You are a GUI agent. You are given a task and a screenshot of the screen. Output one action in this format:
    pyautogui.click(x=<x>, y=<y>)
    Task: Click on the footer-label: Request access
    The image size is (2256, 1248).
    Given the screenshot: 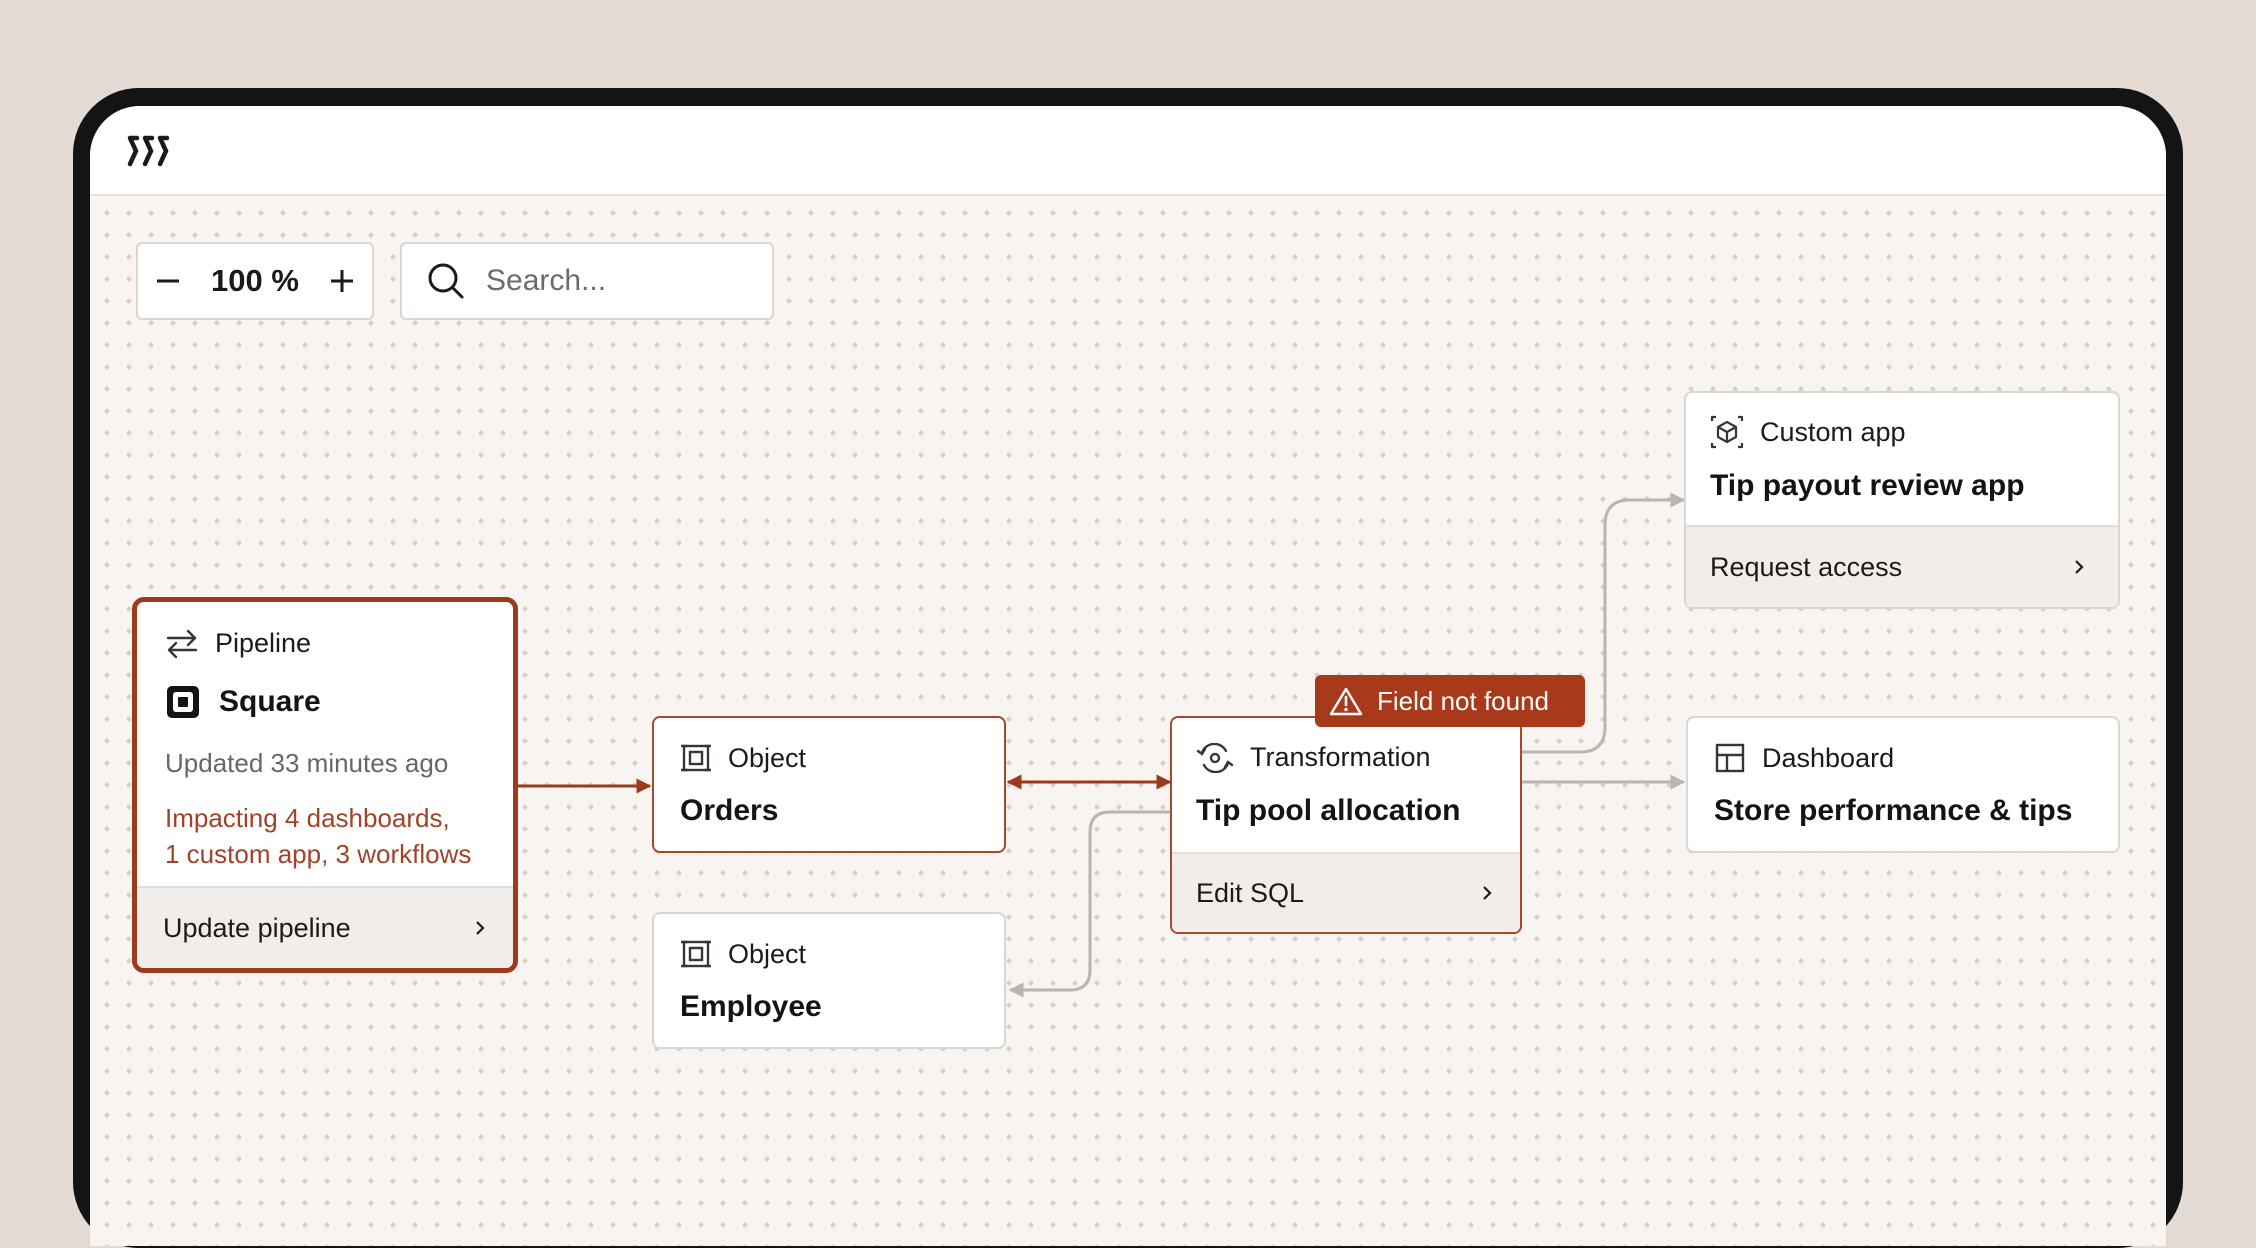 What is the action you would take?
    pyautogui.click(x=1806, y=566)
    